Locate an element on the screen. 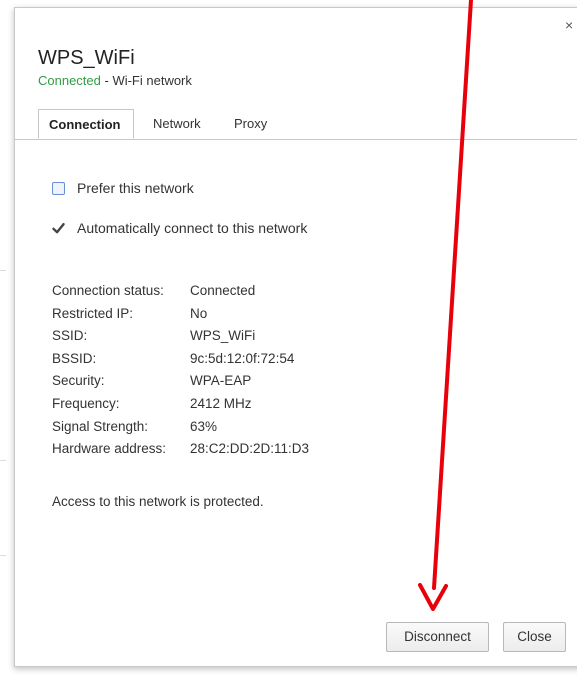 This screenshot has width=577, height=675. protection-note: Access to this network is protected. is located at coordinates (158, 501).